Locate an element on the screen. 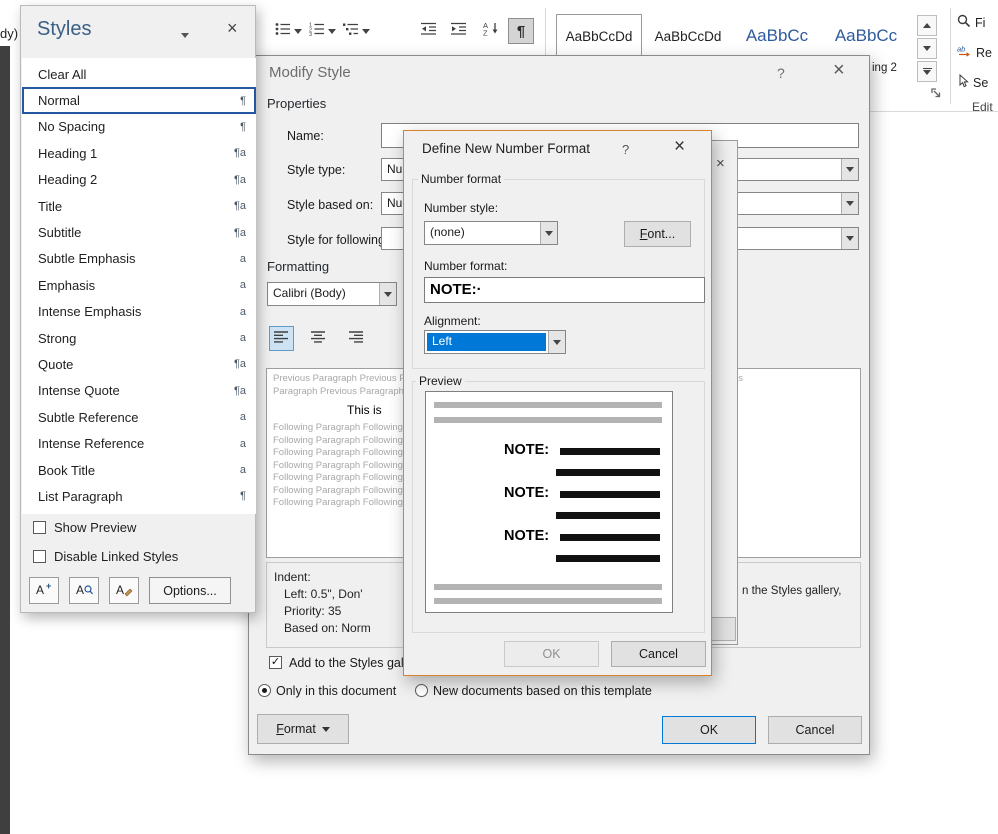 The image size is (998, 834). dialog-title: Modify Style is located at coordinates (310, 72).